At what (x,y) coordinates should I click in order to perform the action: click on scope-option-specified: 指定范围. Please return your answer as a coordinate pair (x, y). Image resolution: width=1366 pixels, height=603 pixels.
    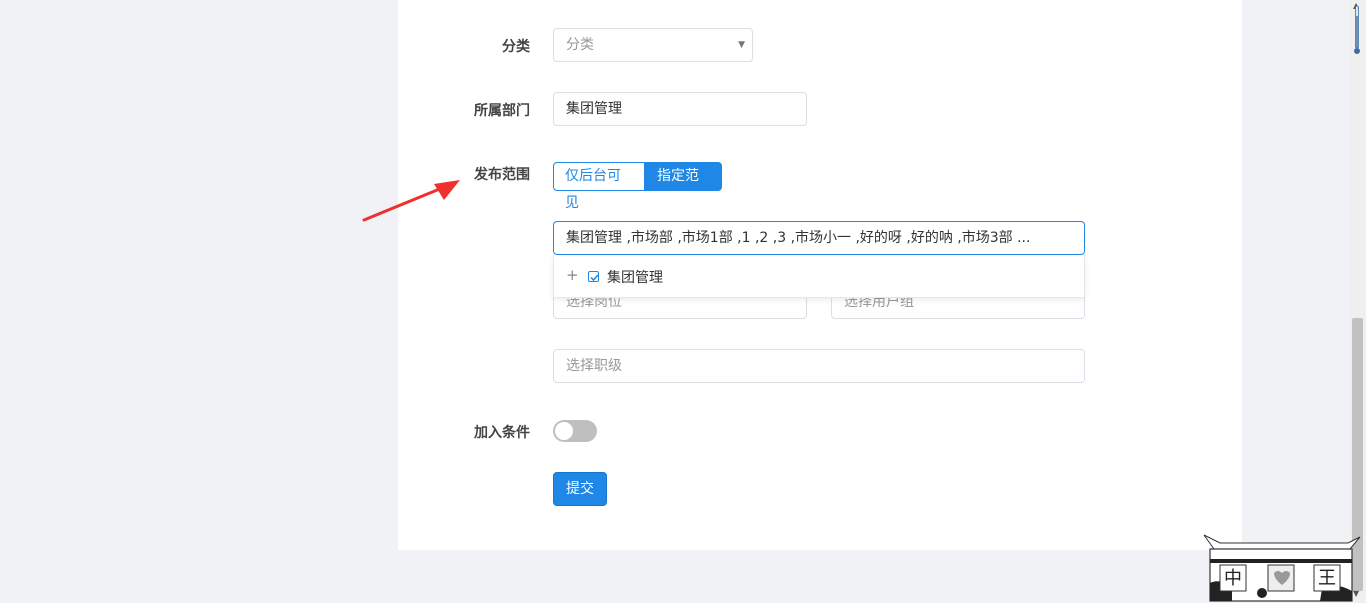
    Looking at the image, I should click on (683, 186).